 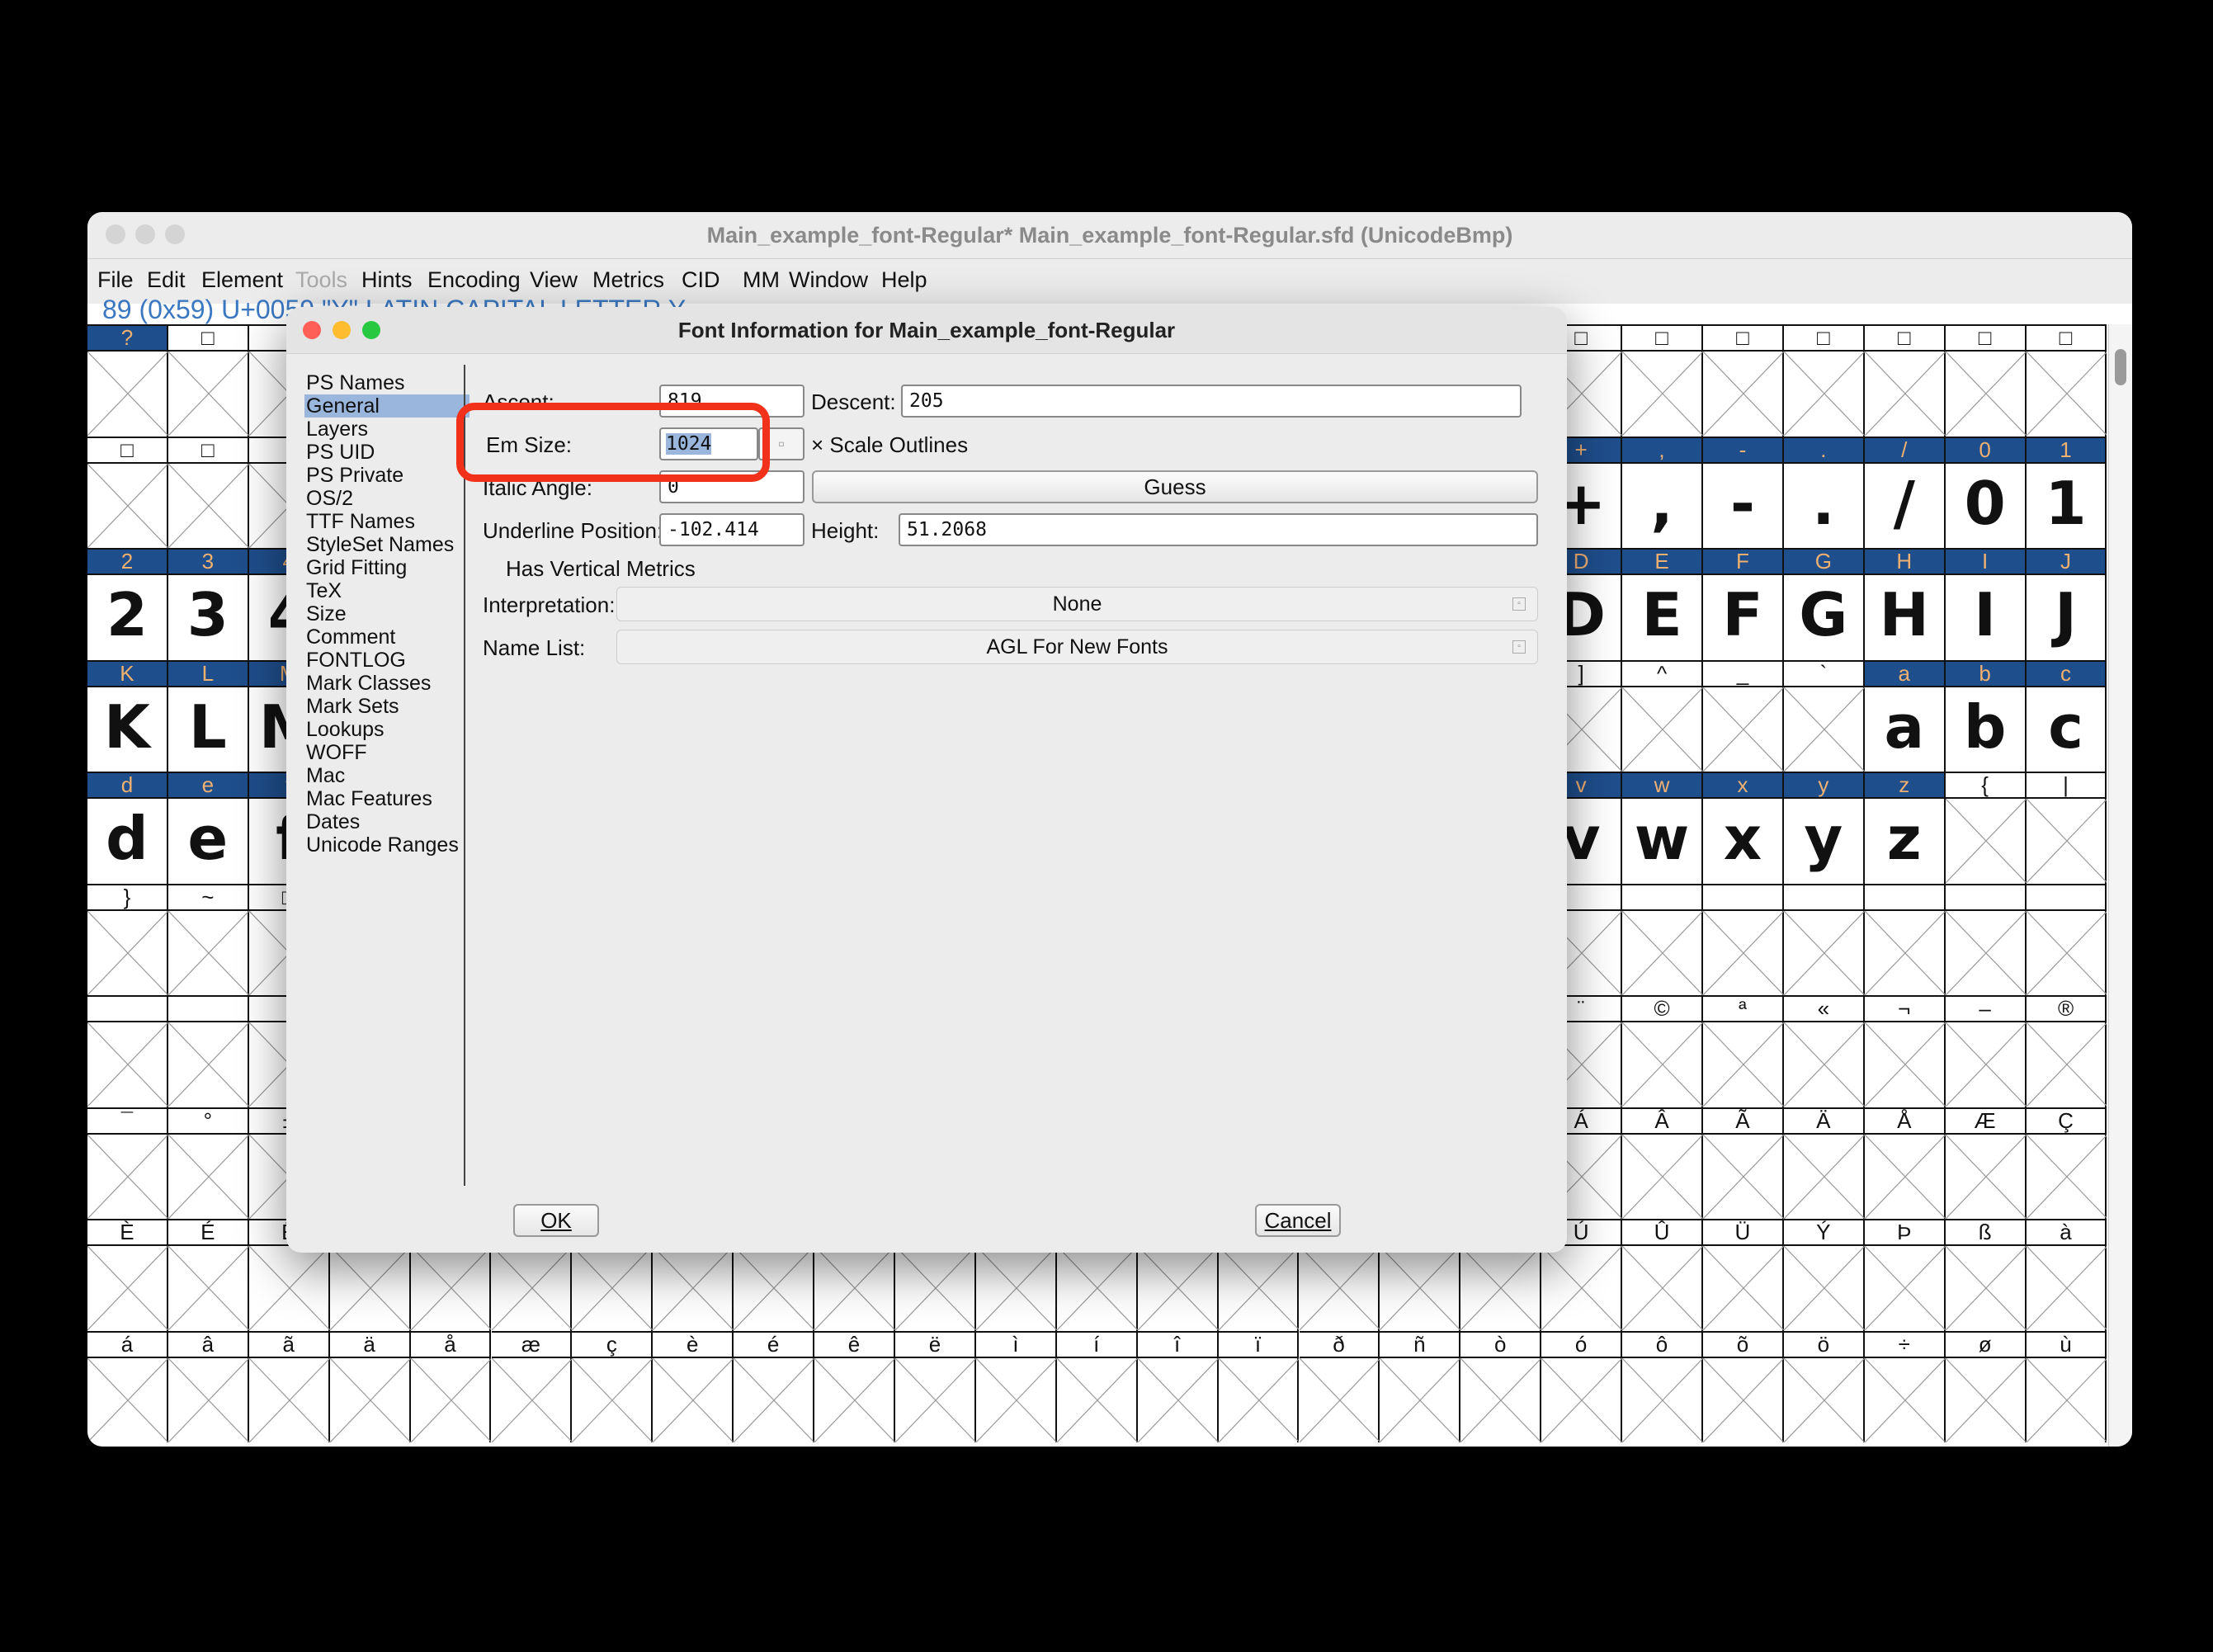 I want to click on sidebar-item-general: General, so click(x=386, y=406).